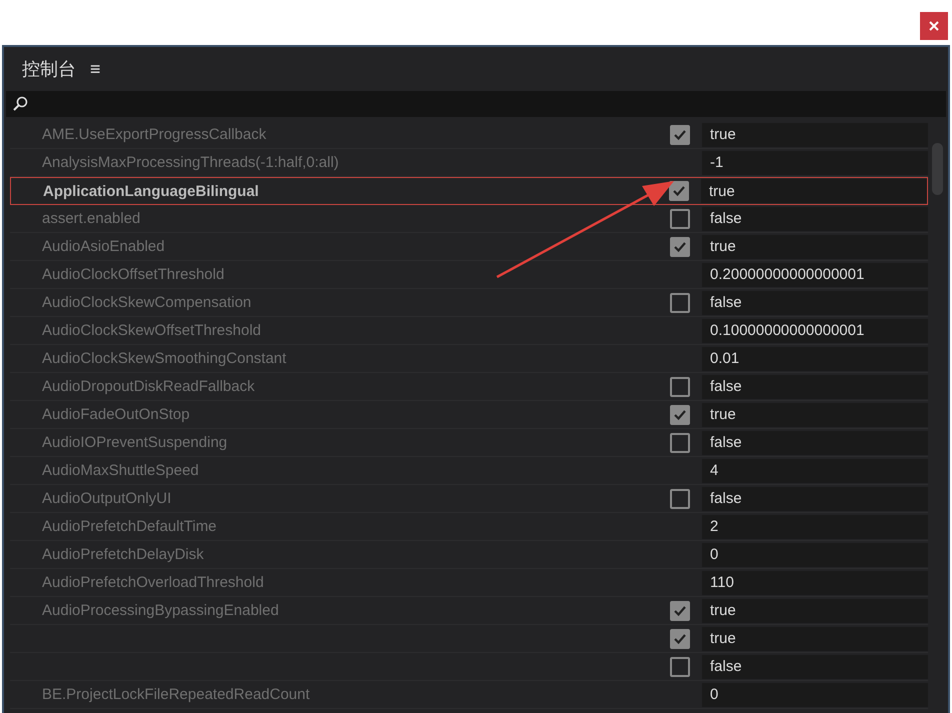 The height and width of the screenshot is (713, 952). Describe the element at coordinates (164, 358) in the screenshot. I see `setting-name: AudioClockSkewSmoothingConstant` at that location.